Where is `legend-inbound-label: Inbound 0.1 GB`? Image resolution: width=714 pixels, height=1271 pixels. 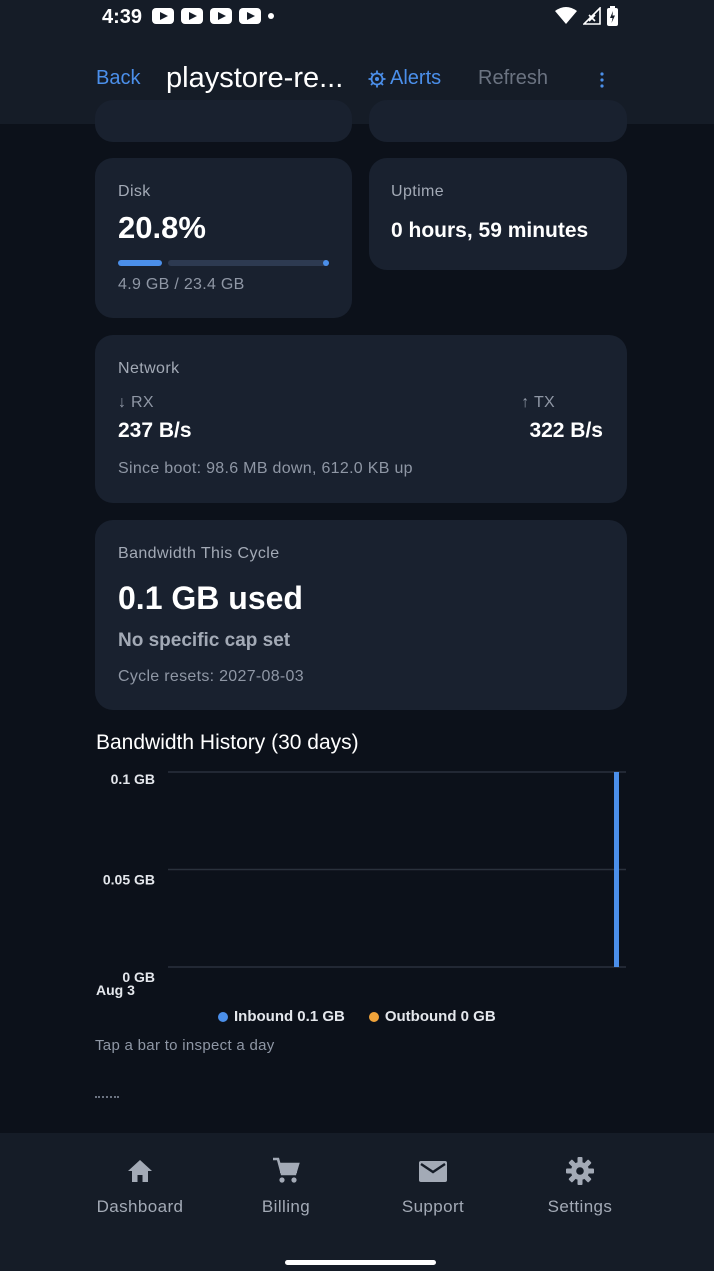 legend-inbound-label: Inbound 0.1 GB is located at coordinates (289, 1016).